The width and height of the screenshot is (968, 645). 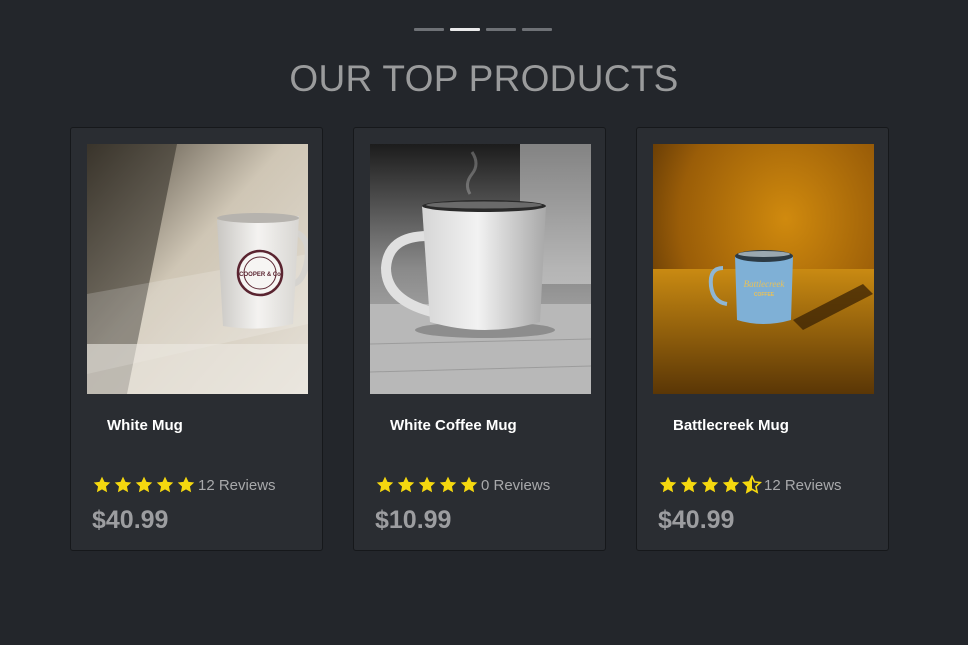 I want to click on product-image, so click(x=480, y=269).